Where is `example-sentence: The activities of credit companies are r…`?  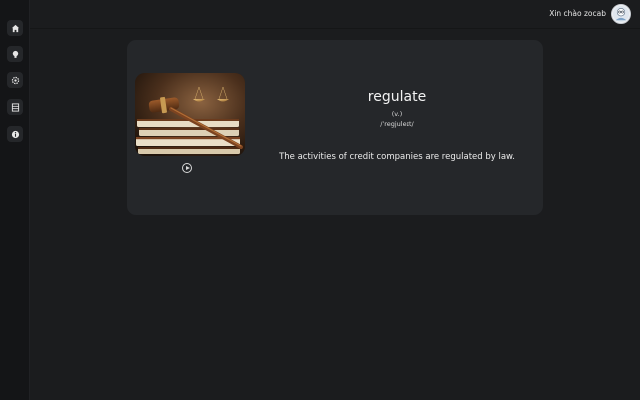 example-sentence: The activities of credit companies are r… is located at coordinates (397, 157).